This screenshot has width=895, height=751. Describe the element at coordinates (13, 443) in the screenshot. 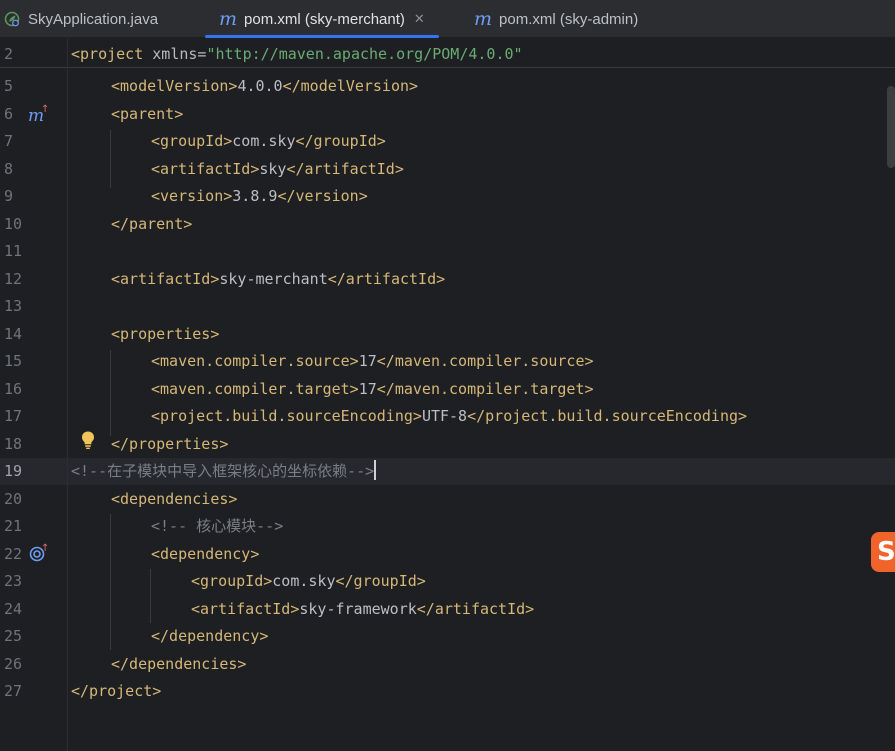

I see `line-number: 18` at that location.